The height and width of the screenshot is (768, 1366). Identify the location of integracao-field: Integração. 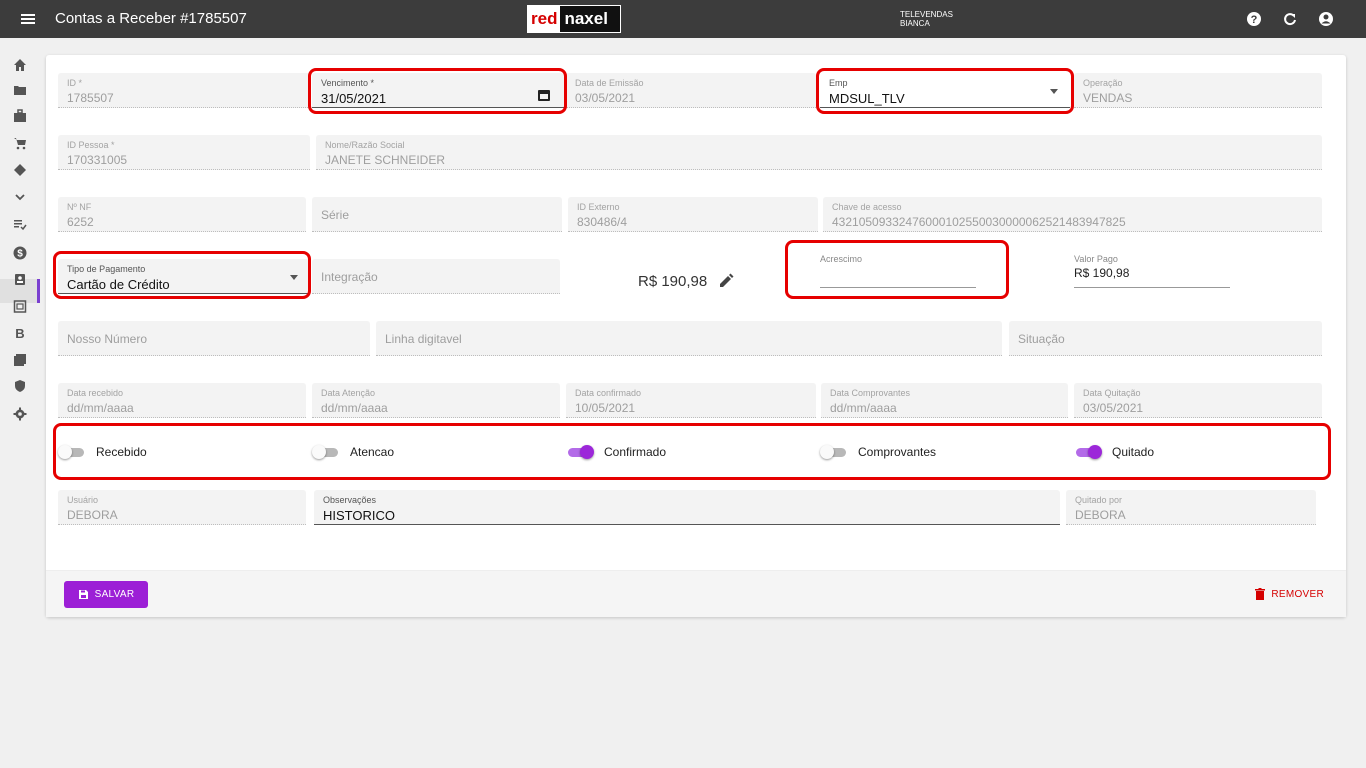
(436, 276).